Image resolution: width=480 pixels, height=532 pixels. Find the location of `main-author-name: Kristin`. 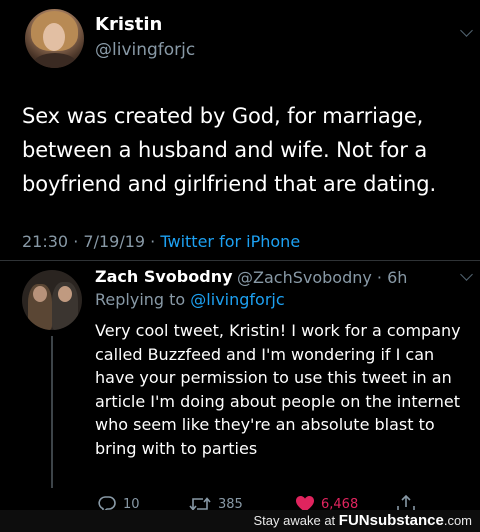

main-author-name: Kristin is located at coordinates (128, 24).